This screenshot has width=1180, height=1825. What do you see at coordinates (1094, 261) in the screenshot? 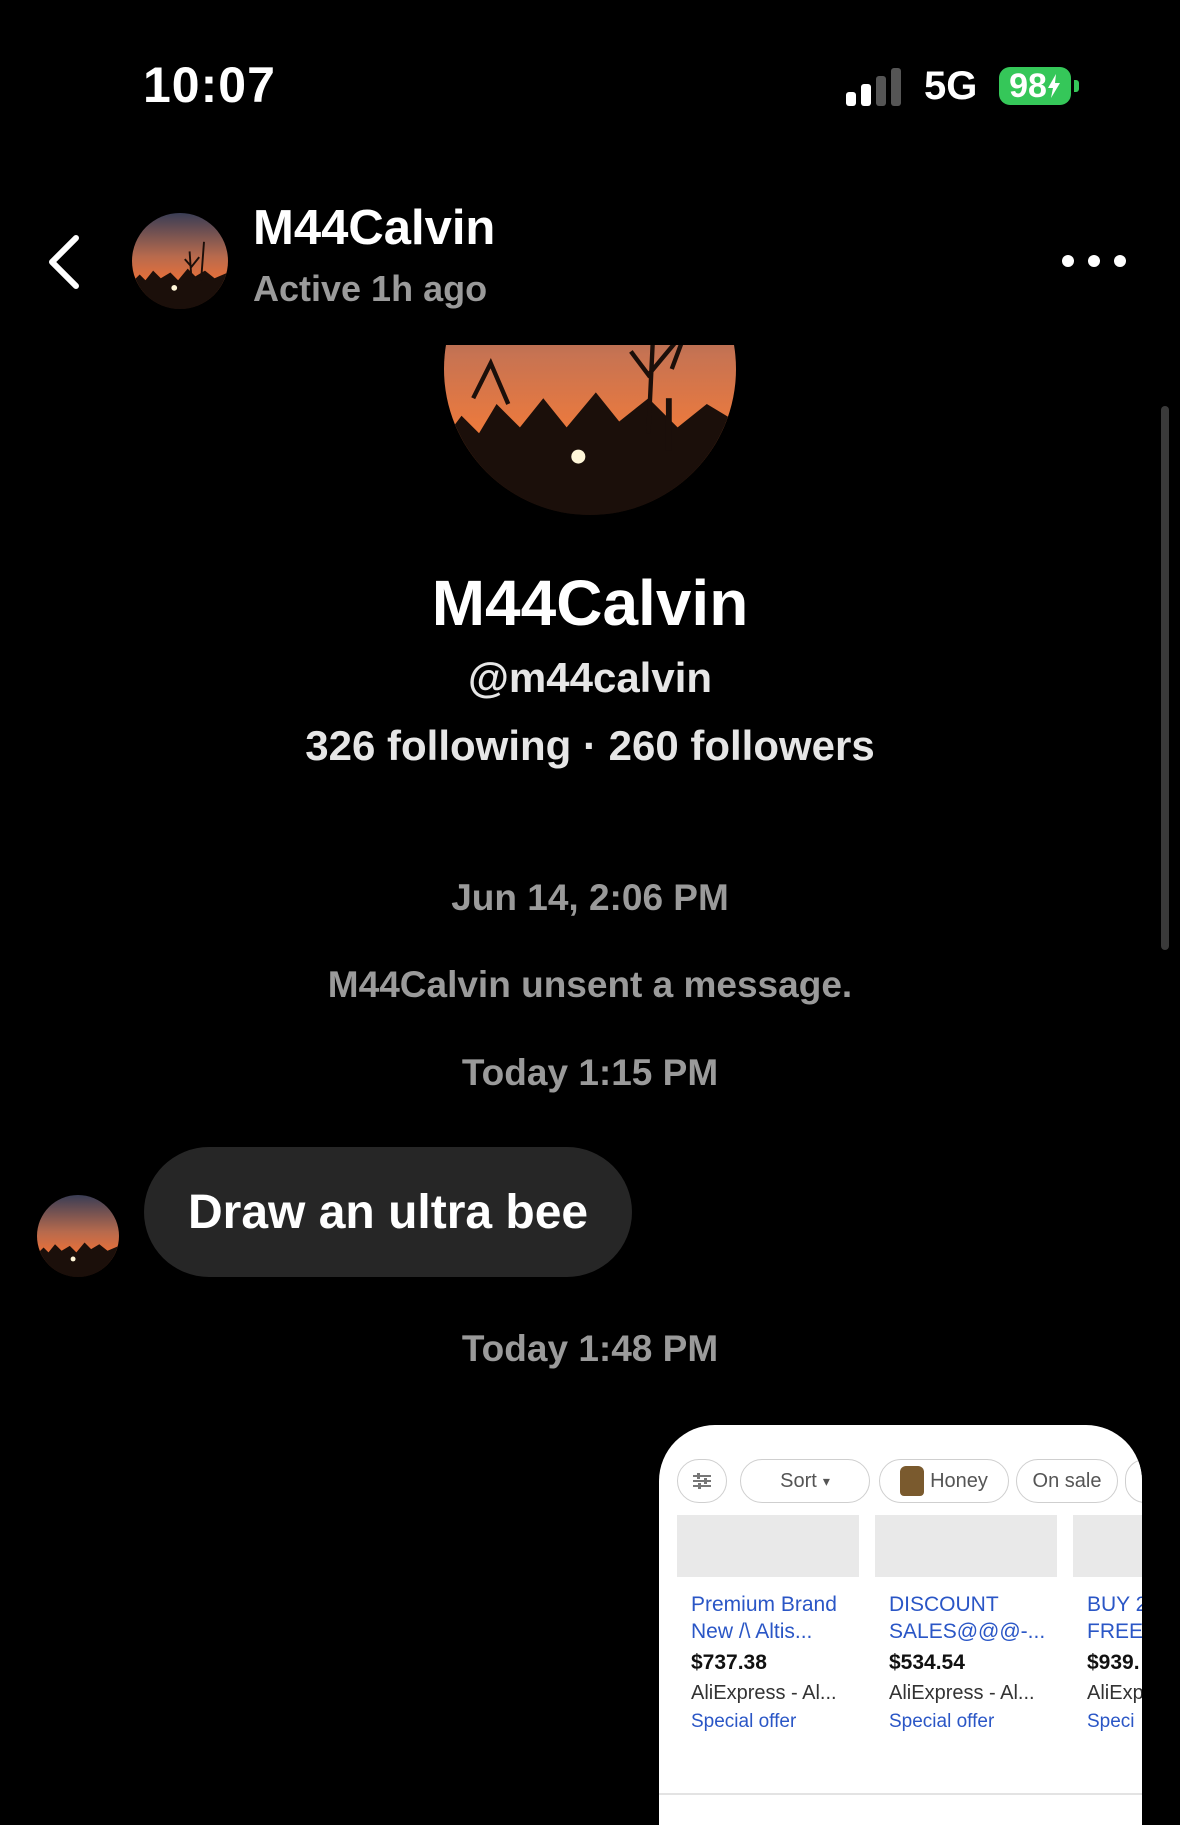
I see `ellipsis-icon` at bounding box center [1094, 261].